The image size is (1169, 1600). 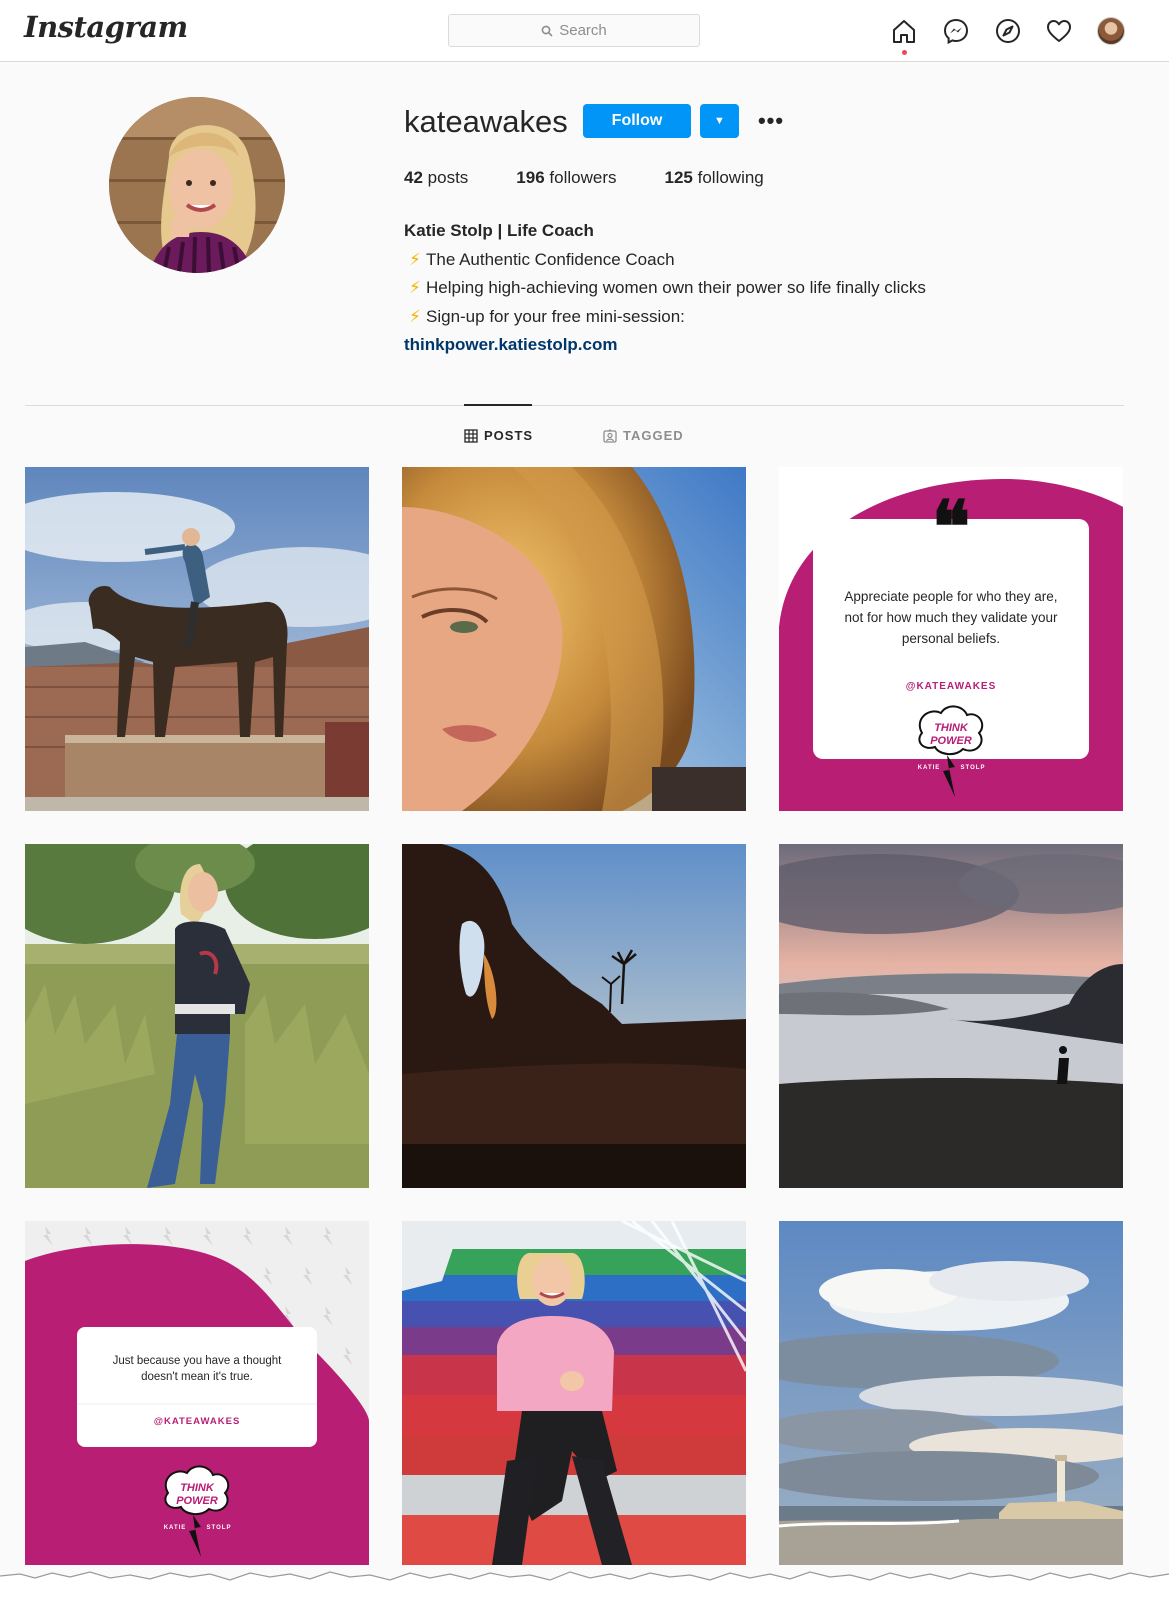 I want to click on instagram-logo: Instagram, so click(x=106, y=27).